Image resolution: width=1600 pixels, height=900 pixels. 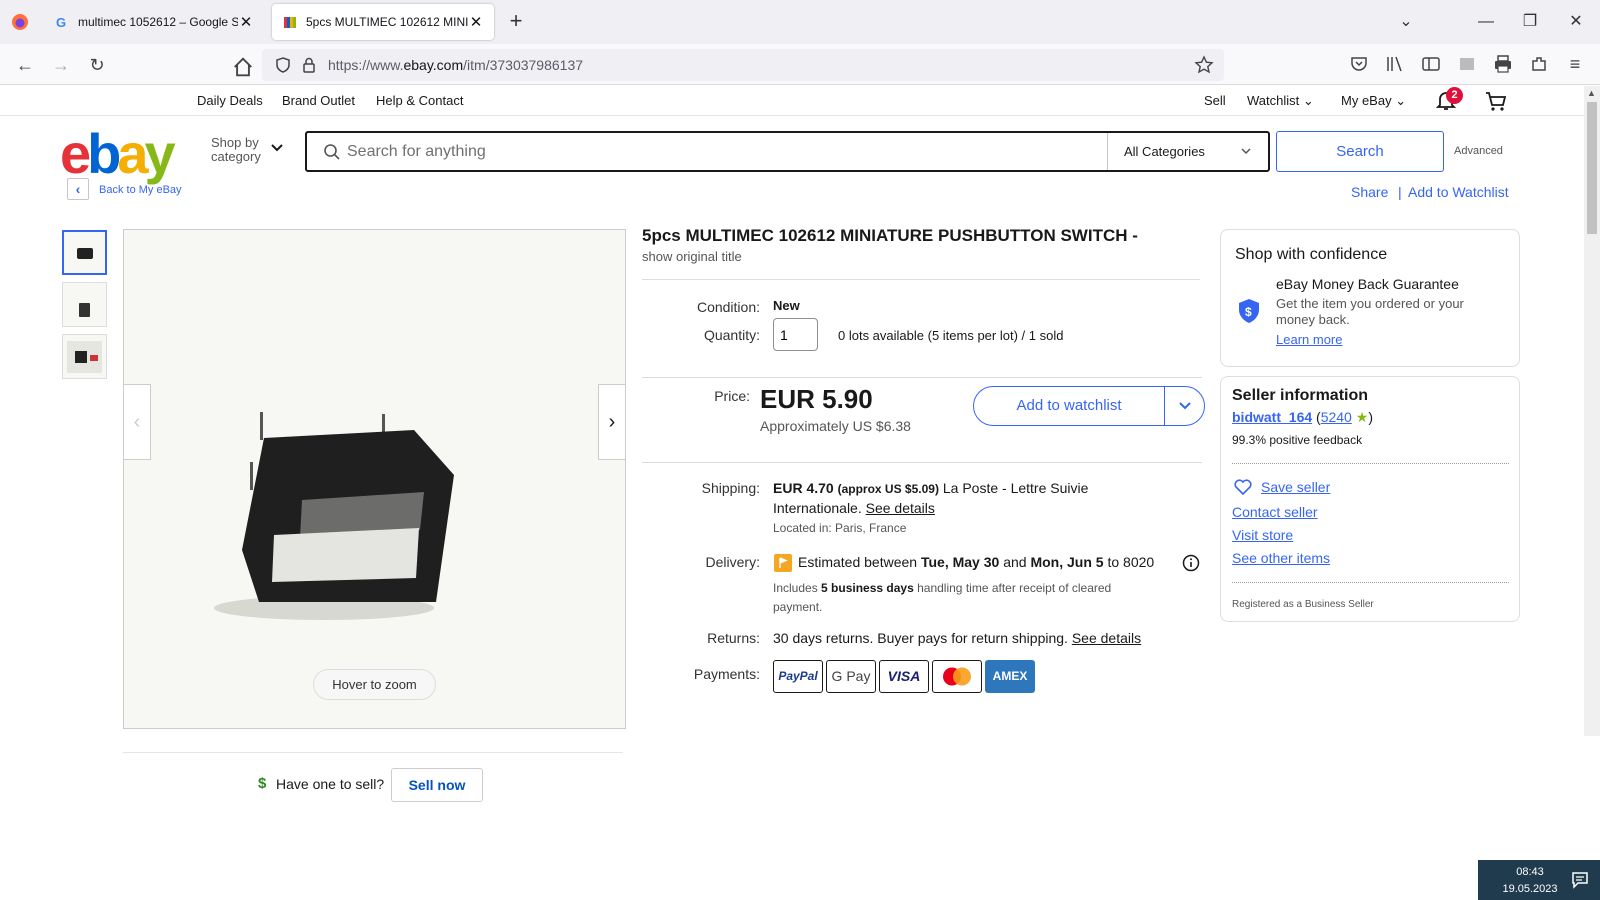 I want to click on shield-dollar-icon: $, so click(x=1249, y=311).